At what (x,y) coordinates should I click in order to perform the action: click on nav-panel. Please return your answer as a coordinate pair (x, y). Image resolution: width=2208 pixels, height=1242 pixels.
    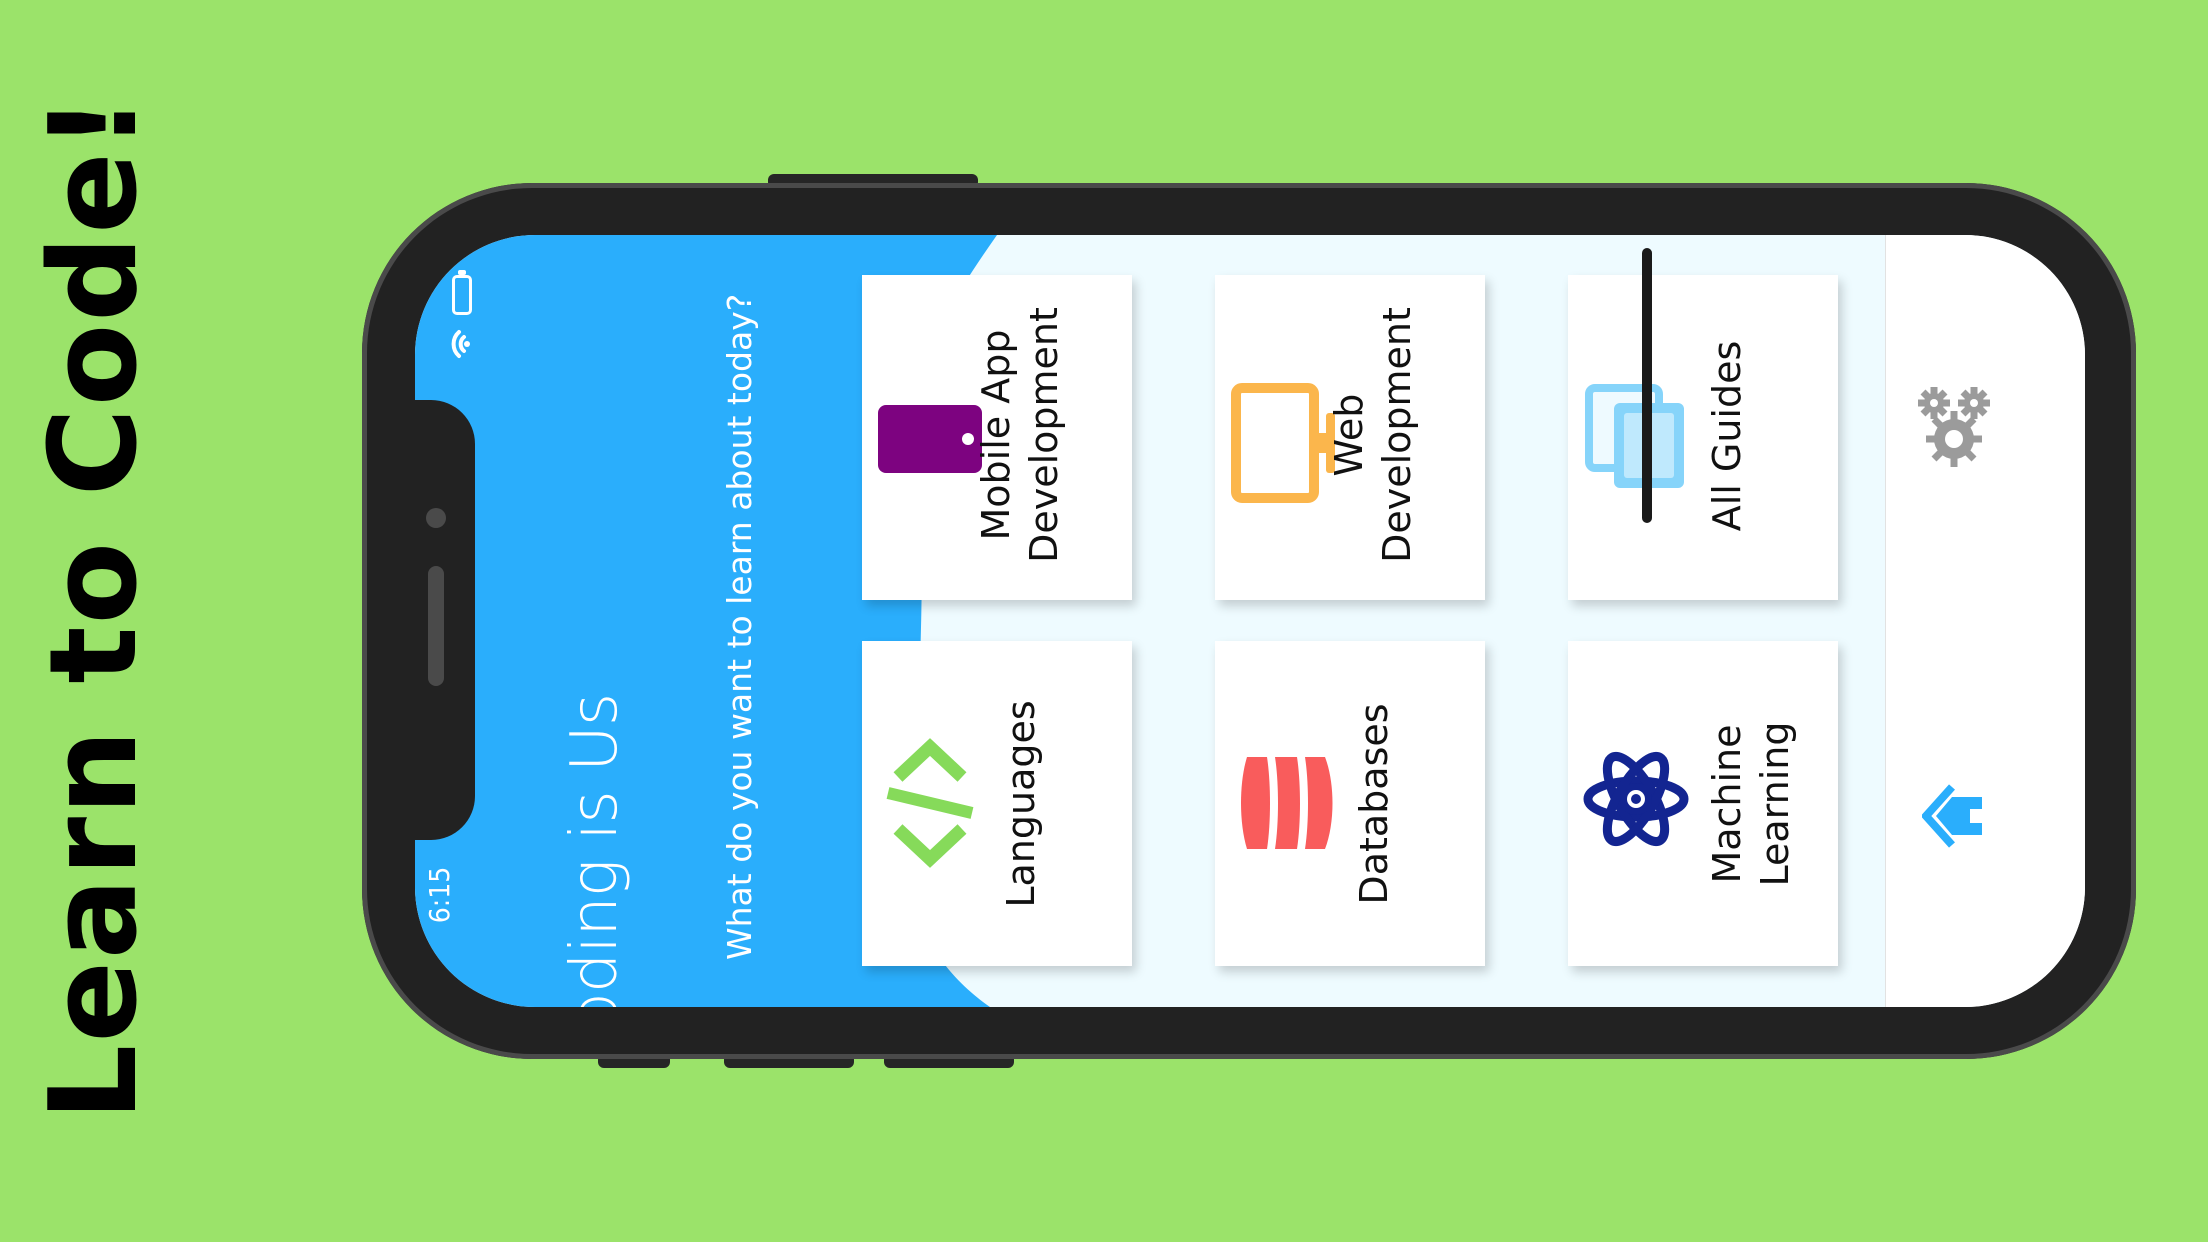
    Looking at the image, I should click on (1985, 621).